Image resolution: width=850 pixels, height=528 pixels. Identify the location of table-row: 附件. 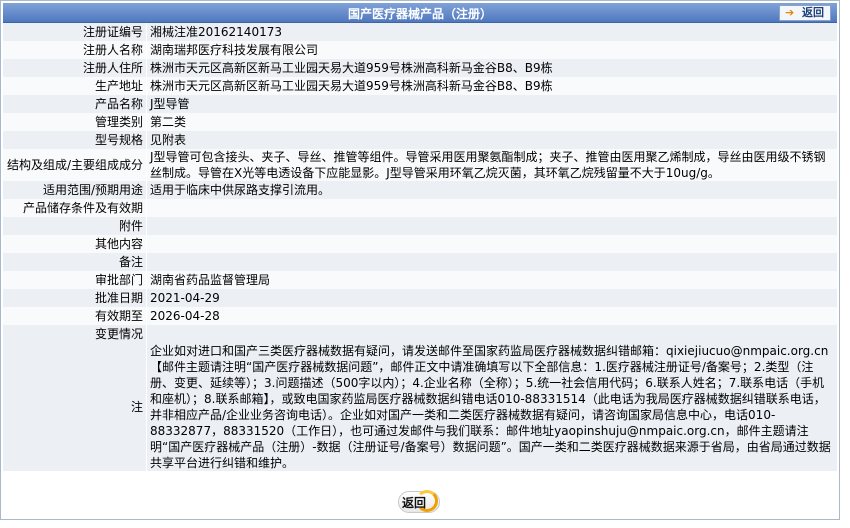
(420, 226).